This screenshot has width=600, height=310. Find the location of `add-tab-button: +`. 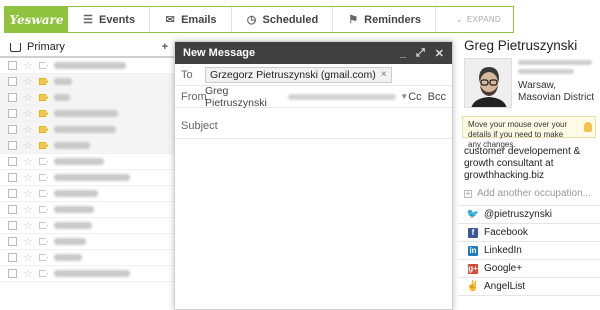

add-tab-button: + is located at coordinates (165, 47).